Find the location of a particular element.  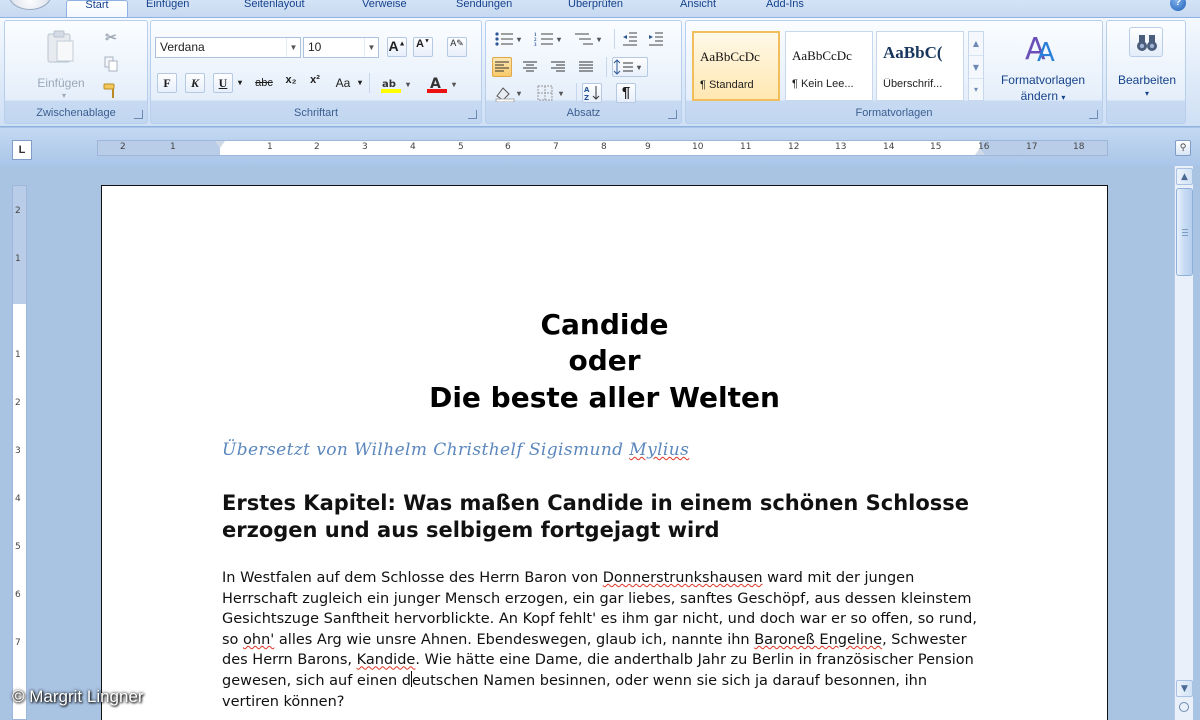

clear-format-button: A✎ is located at coordinates (457, 47).